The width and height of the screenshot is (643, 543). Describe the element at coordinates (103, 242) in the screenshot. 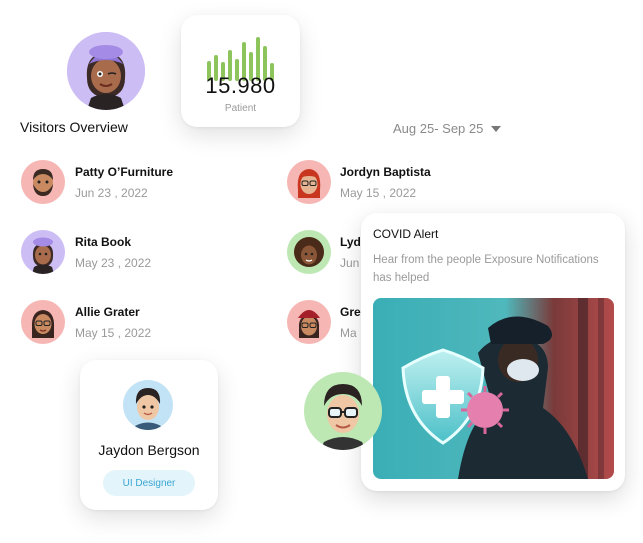

I see `visitor-name: Rita Book` at that location.